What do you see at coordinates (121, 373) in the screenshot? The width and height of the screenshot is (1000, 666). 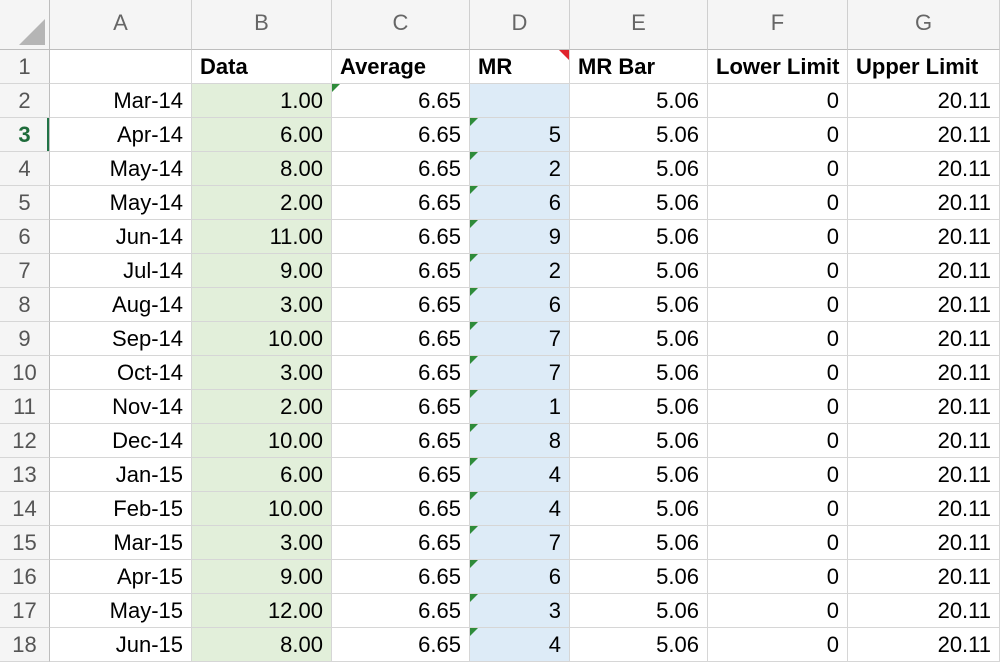 I see `cell-a10: Oct-14` at bounding box center [121, 373].